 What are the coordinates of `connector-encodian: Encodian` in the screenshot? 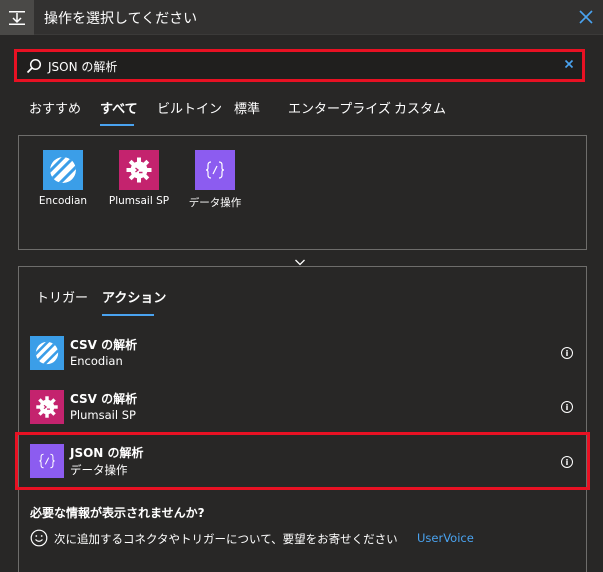 It's located at (63, 178).